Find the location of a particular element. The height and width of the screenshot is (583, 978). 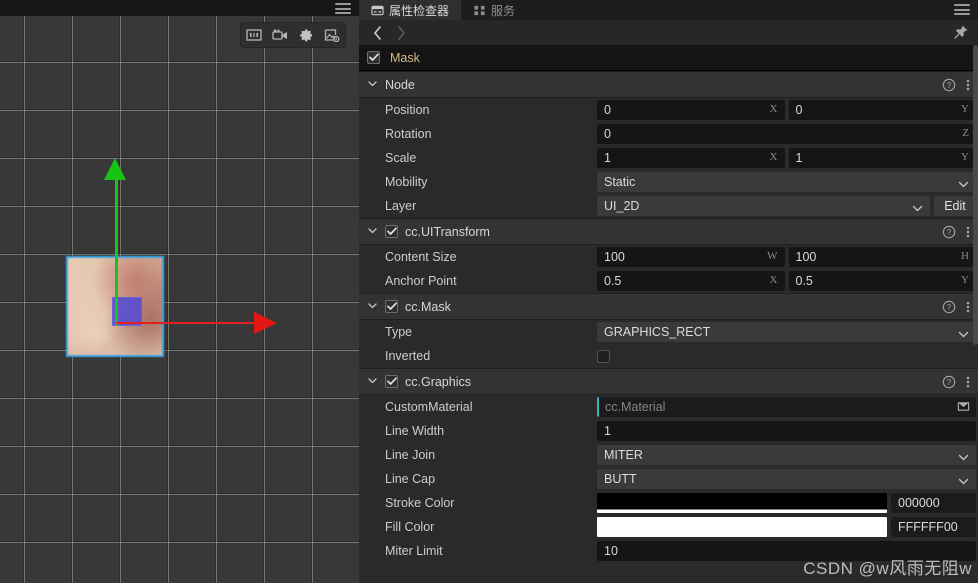

line-cap-select: BUTT is located at coordinates (786, 479).